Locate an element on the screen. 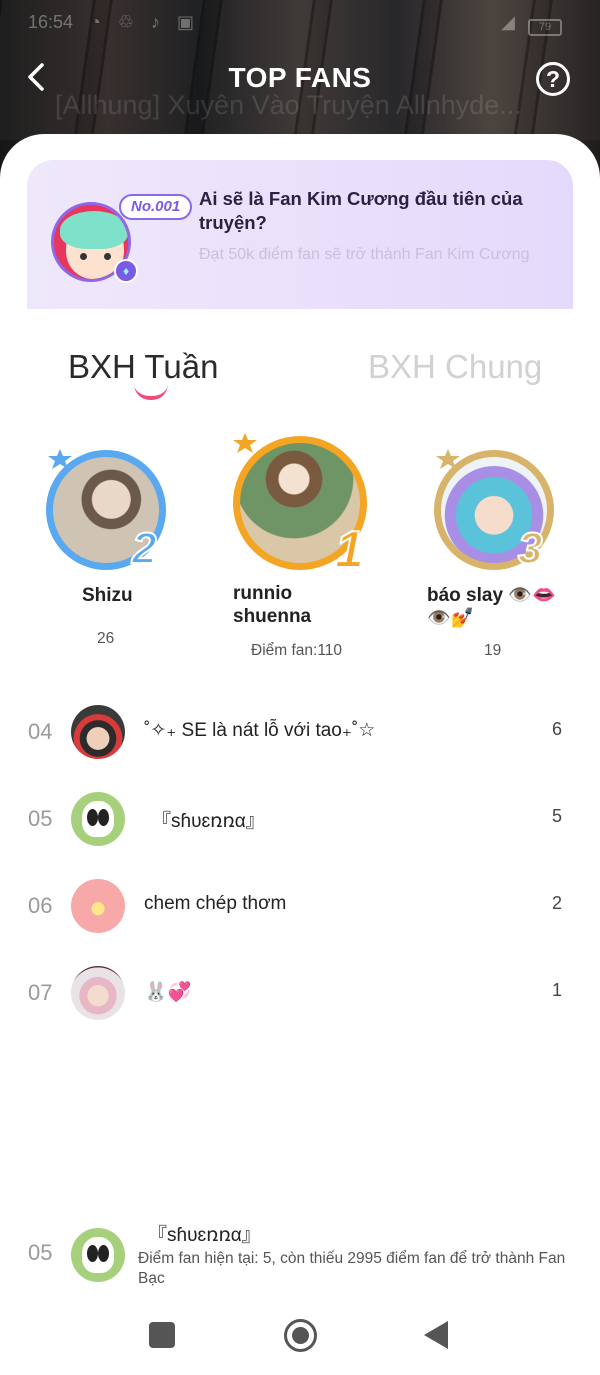 The image size is (600, 1375). diamond-icon: ♦ is located at coordinates (126, 271).